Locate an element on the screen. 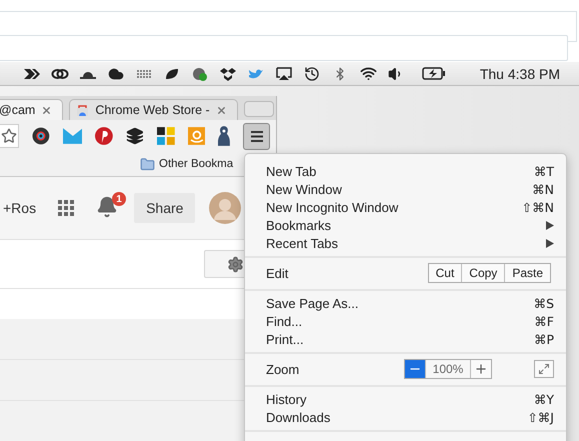 Image resolution: width=579 pixels, height=441 pixels. menu-button is located at coordinates (256, 136).